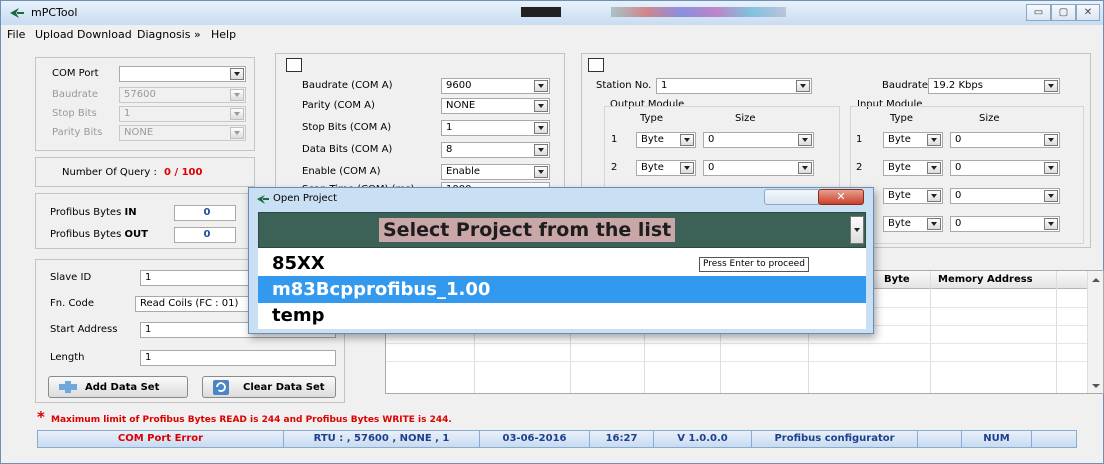  What do you see at coordinates (997, 439) in the screenshot?
I see `status-num-lock: NUM` at bounding box center [997, 439].